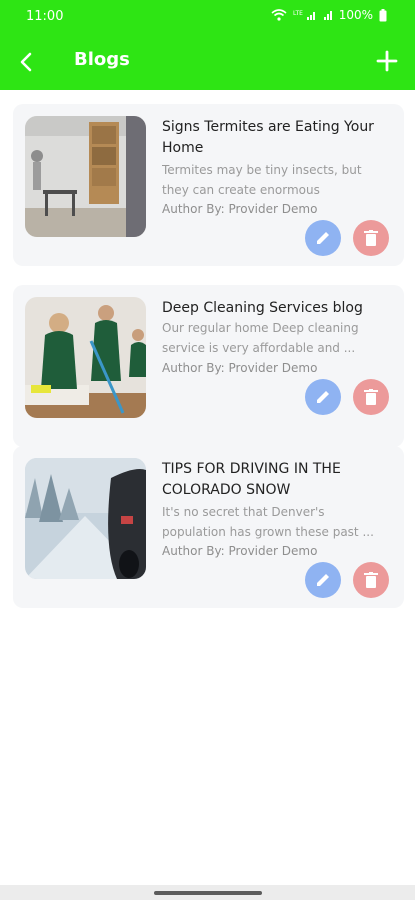 Image resolution: width=415 pixels, height=900 pixels. What do you see at coordinates (268, 137) in the screenshot?
I see `blog-title: Signs Termites are Eating Your Home` at bounding box center [268, 137].